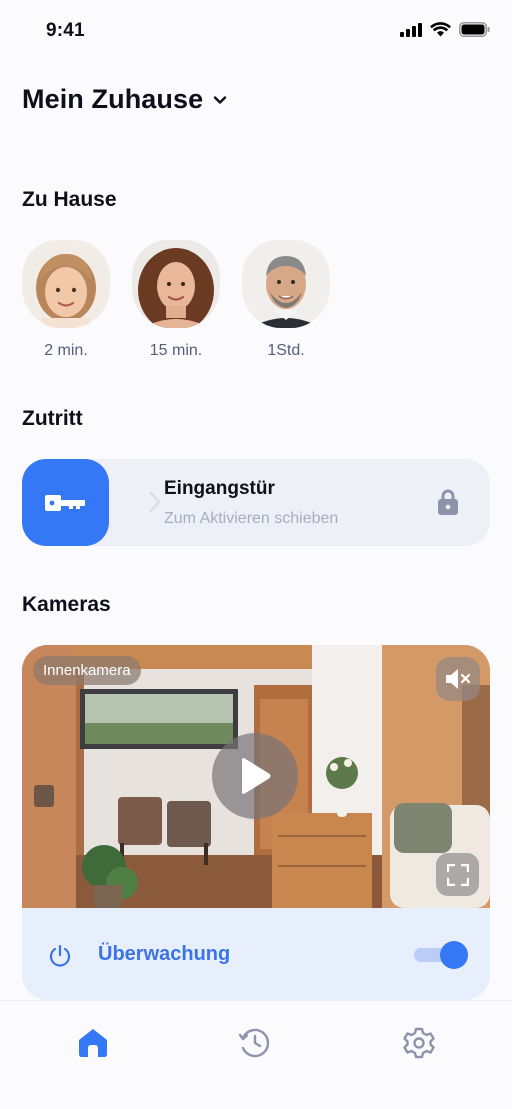 This screenshot has width=512, height=1109. I want to click on person-woman: 15 min., so click(176, 300).